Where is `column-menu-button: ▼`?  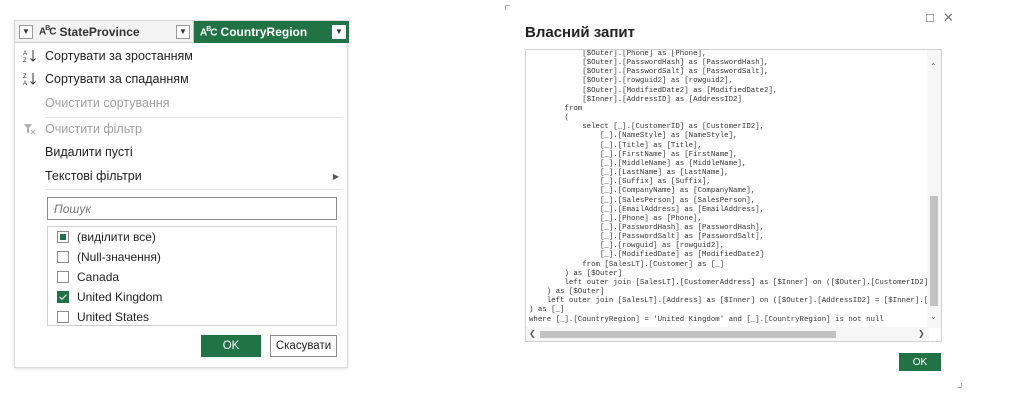 column-menu-button: ▼ is located at coordinates (26, 31).